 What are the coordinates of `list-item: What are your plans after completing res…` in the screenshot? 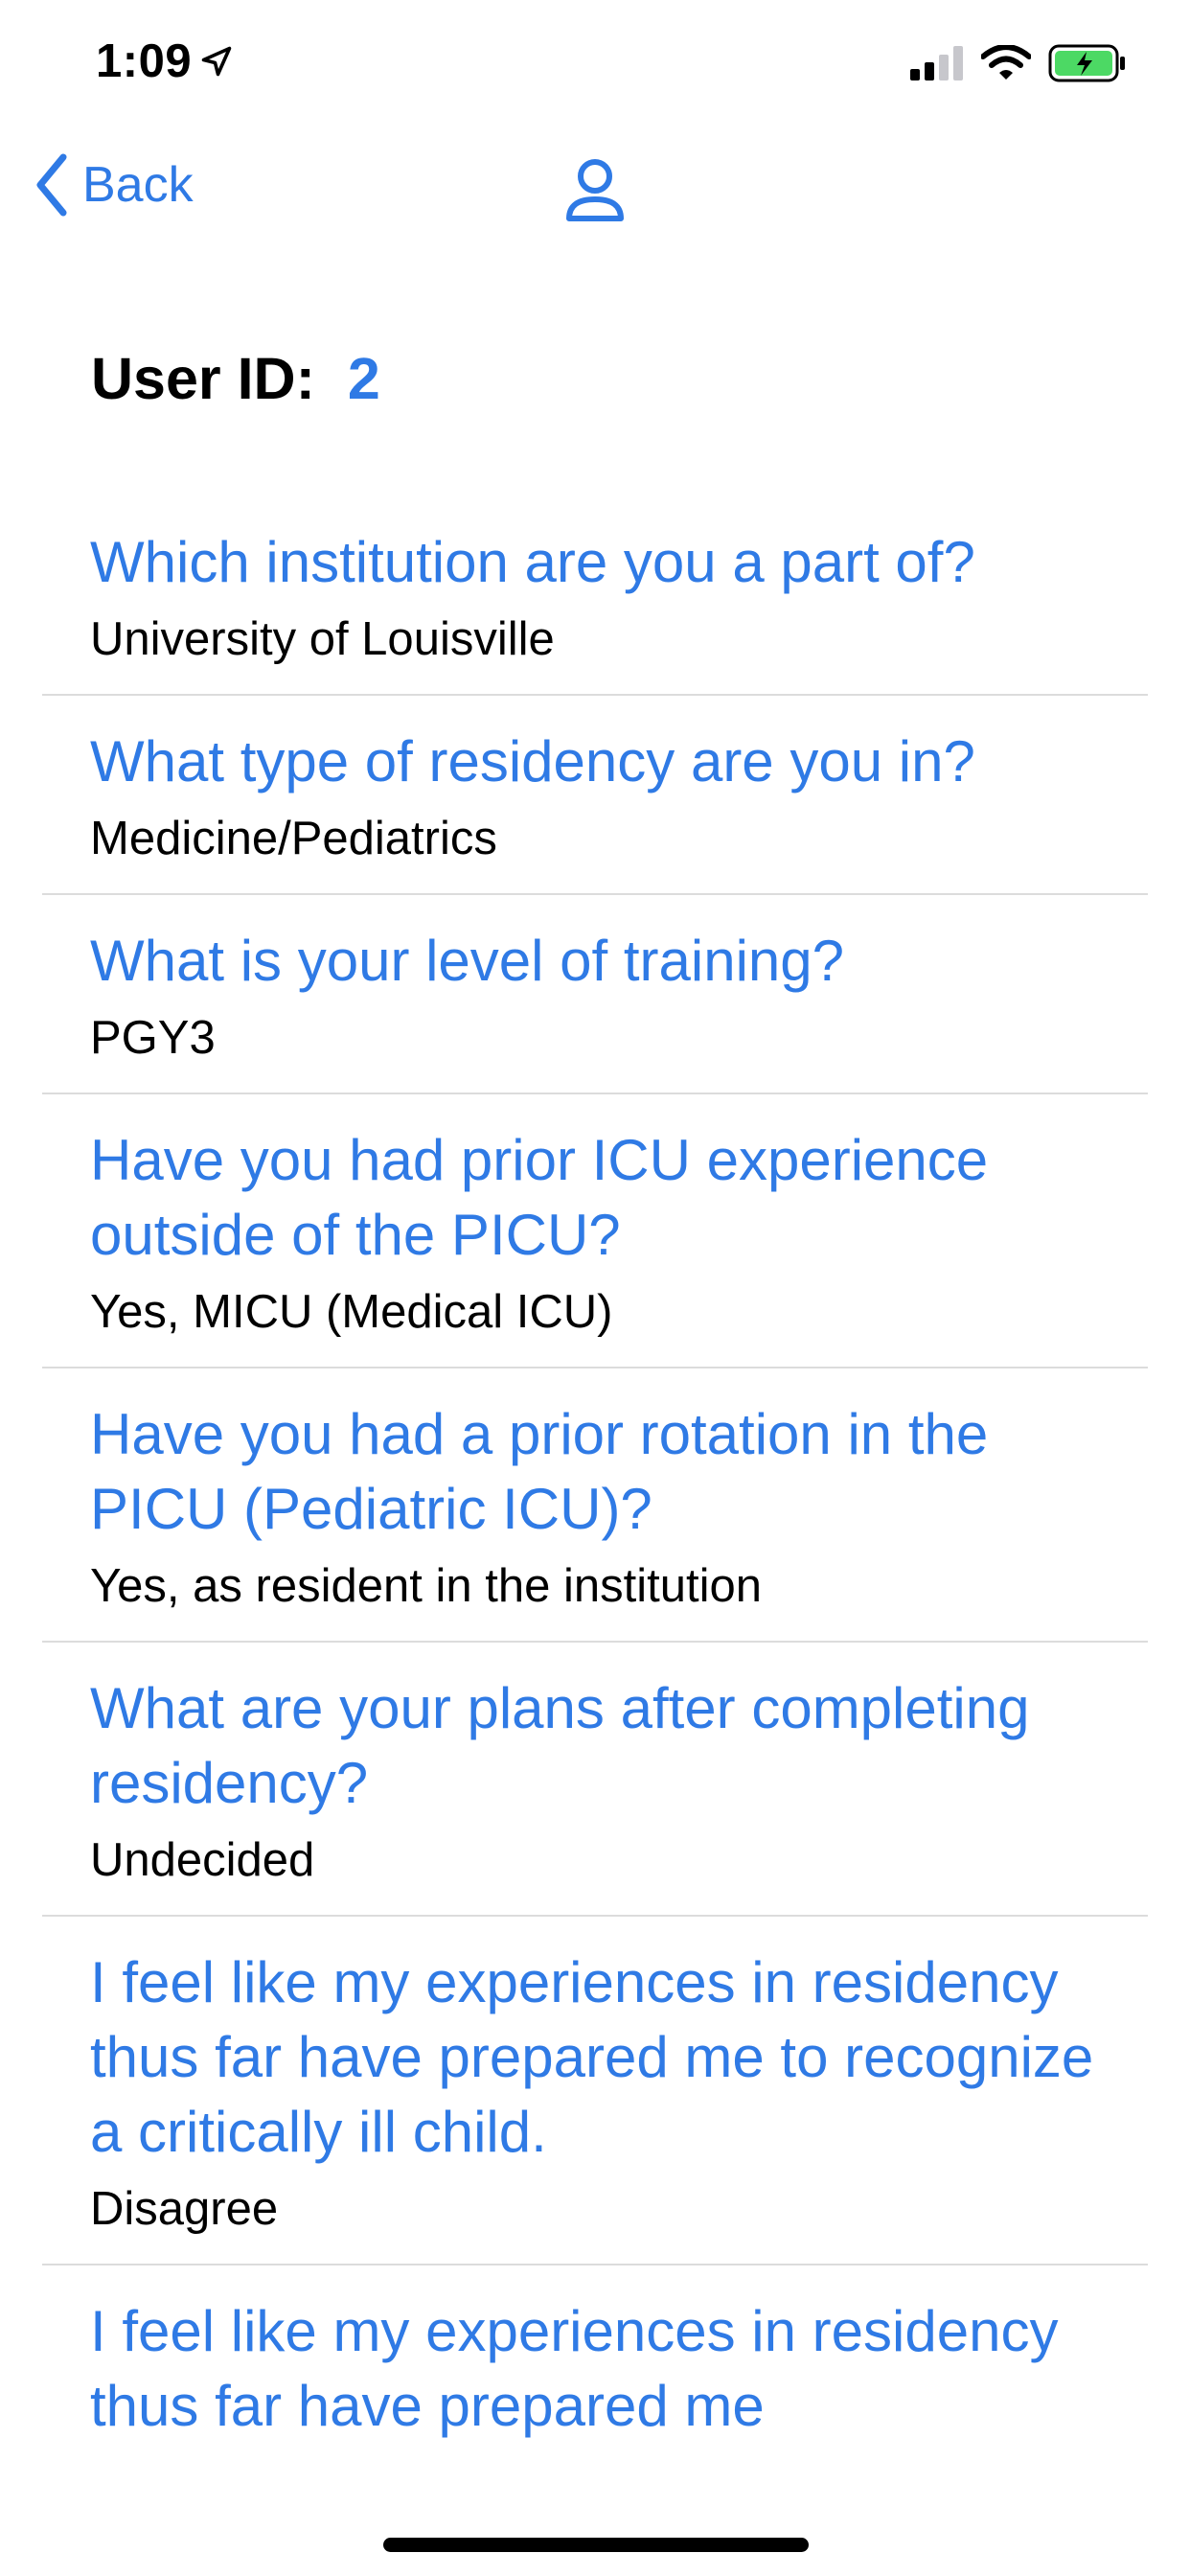 It's located at (595, 1780).